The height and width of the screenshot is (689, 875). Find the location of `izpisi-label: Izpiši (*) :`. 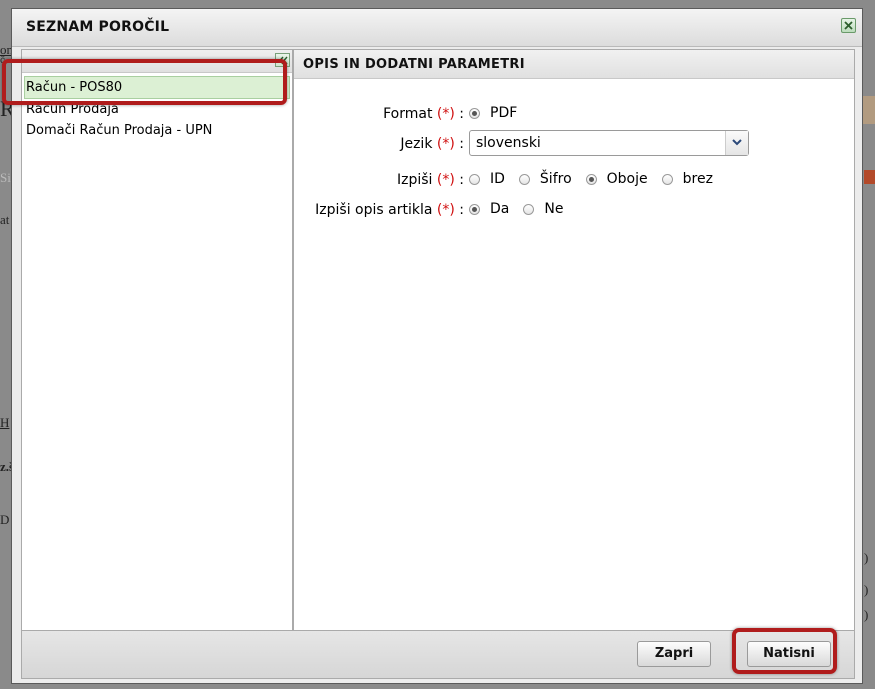

izpisi-label: Izpiši (*) : is located at coordinates (430, 180).